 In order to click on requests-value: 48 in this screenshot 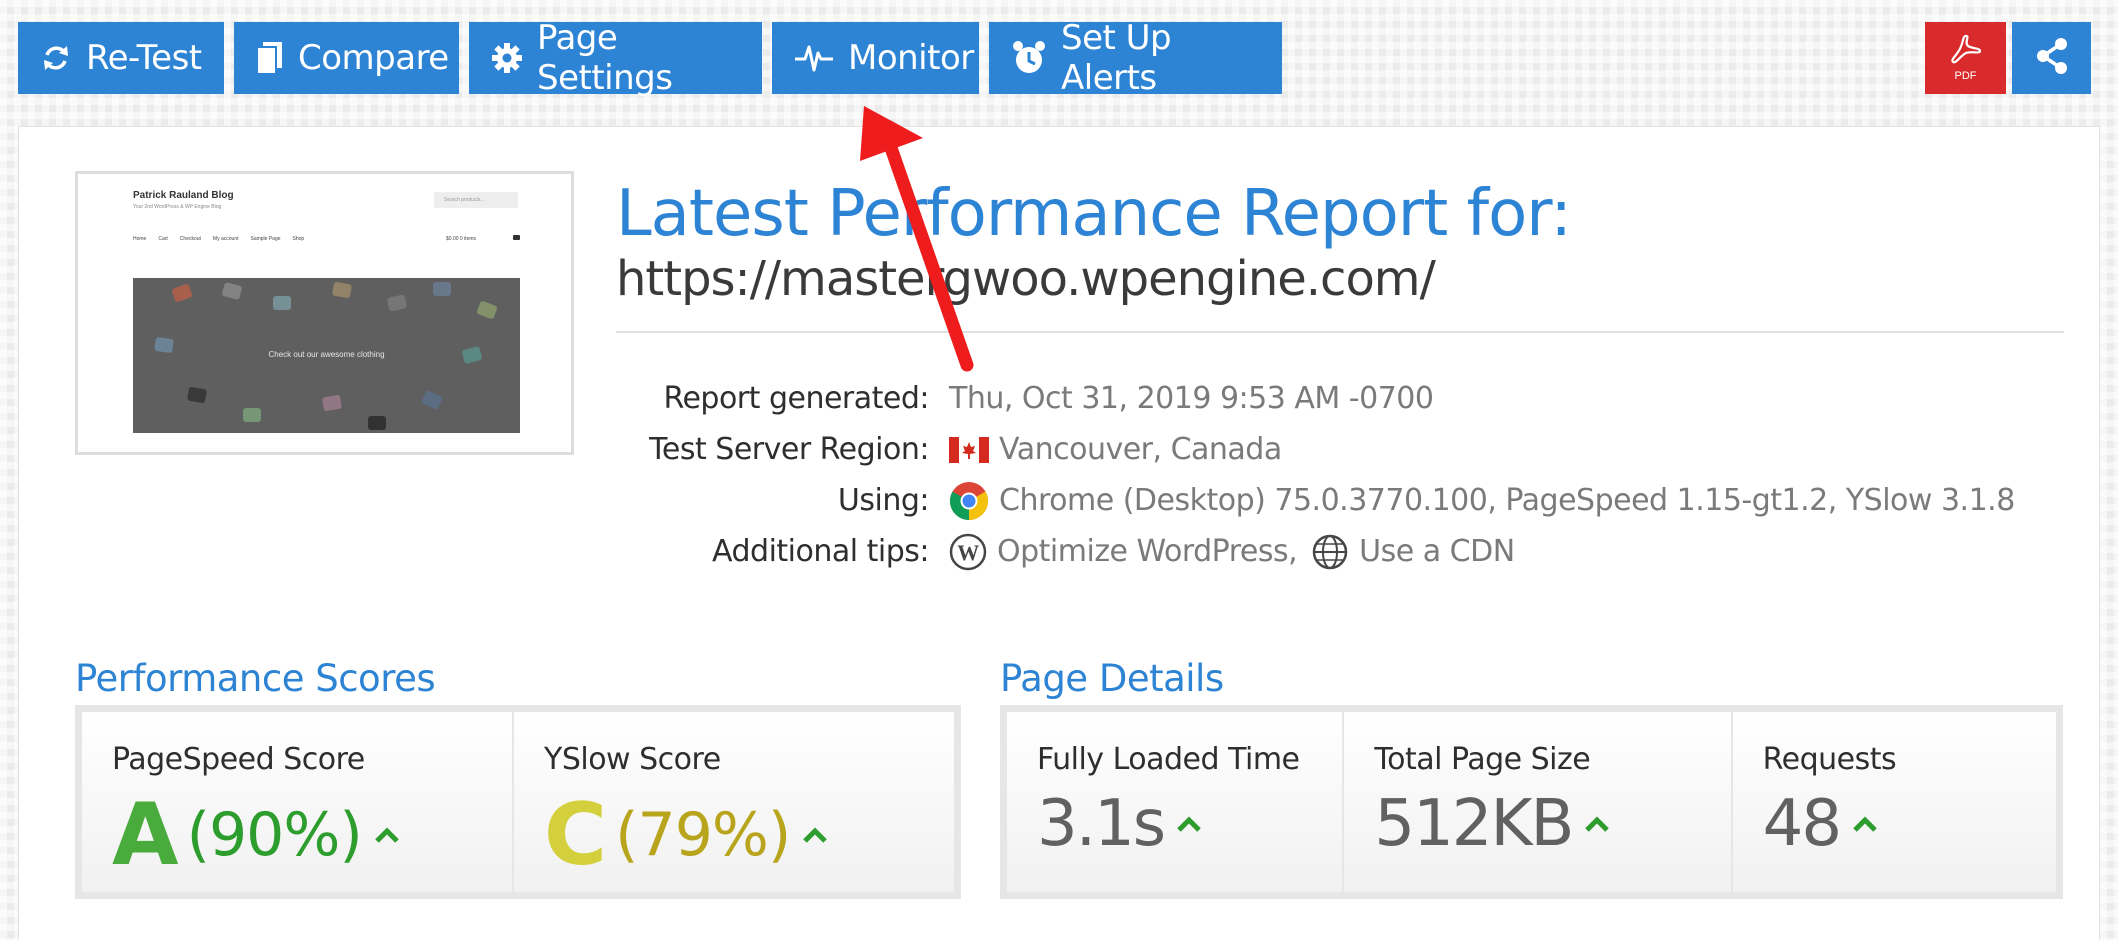, I will do `click(1820, 824)`.